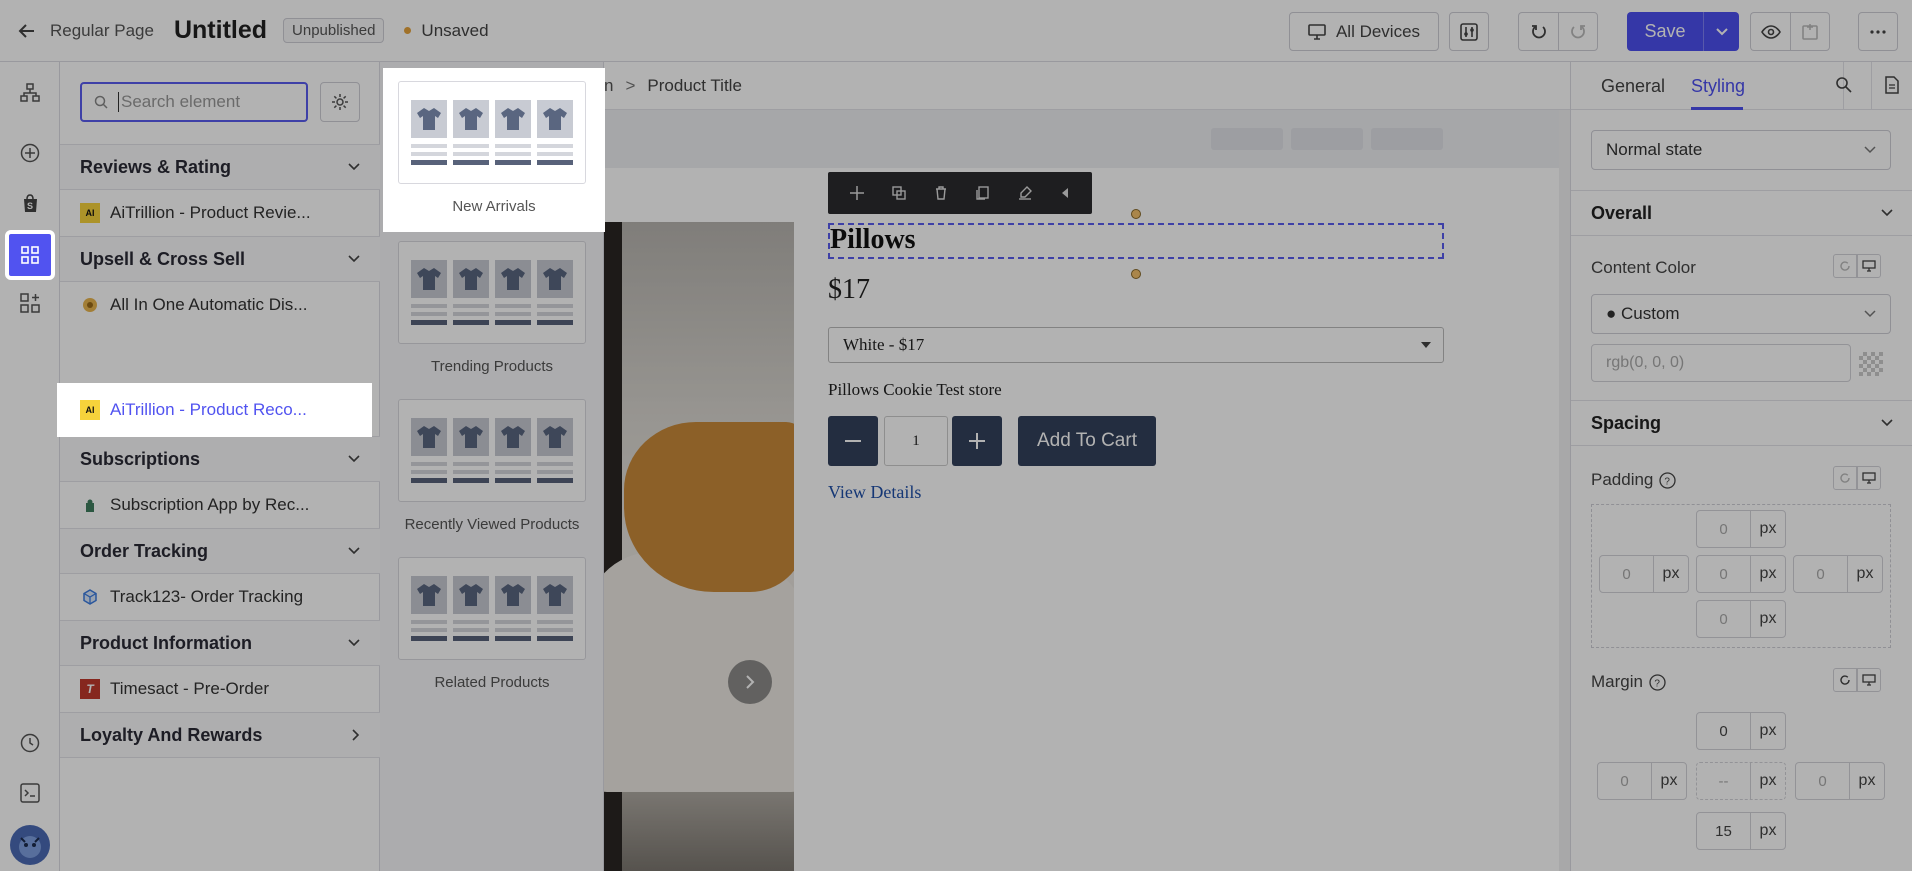 The width and height of the screenshot is (1912, 871). I want to click on section-spacing: Spacing, so click(1741, 423).